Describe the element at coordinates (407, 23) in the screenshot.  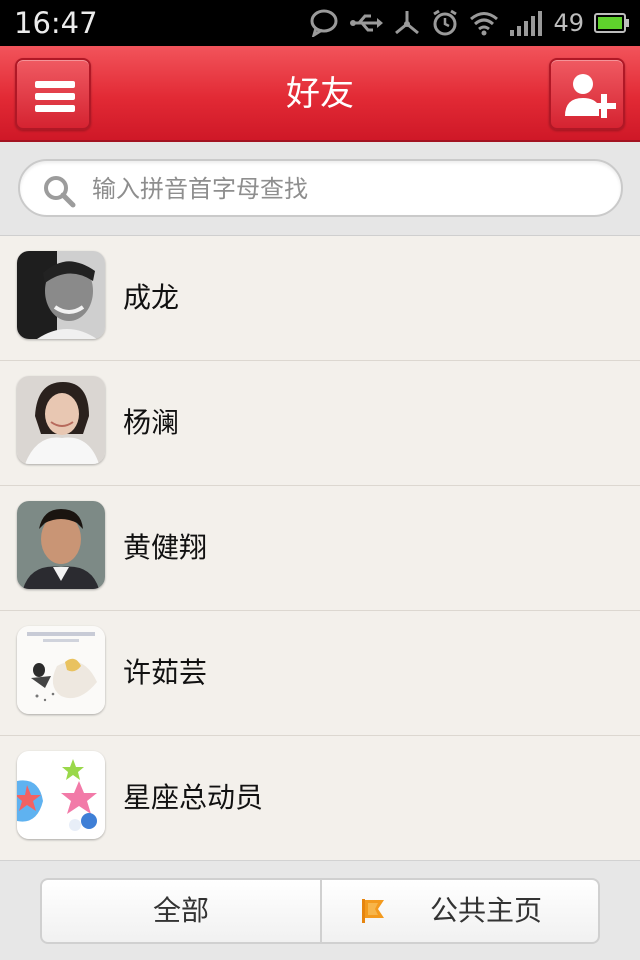
I see `tether-icon` at that location.